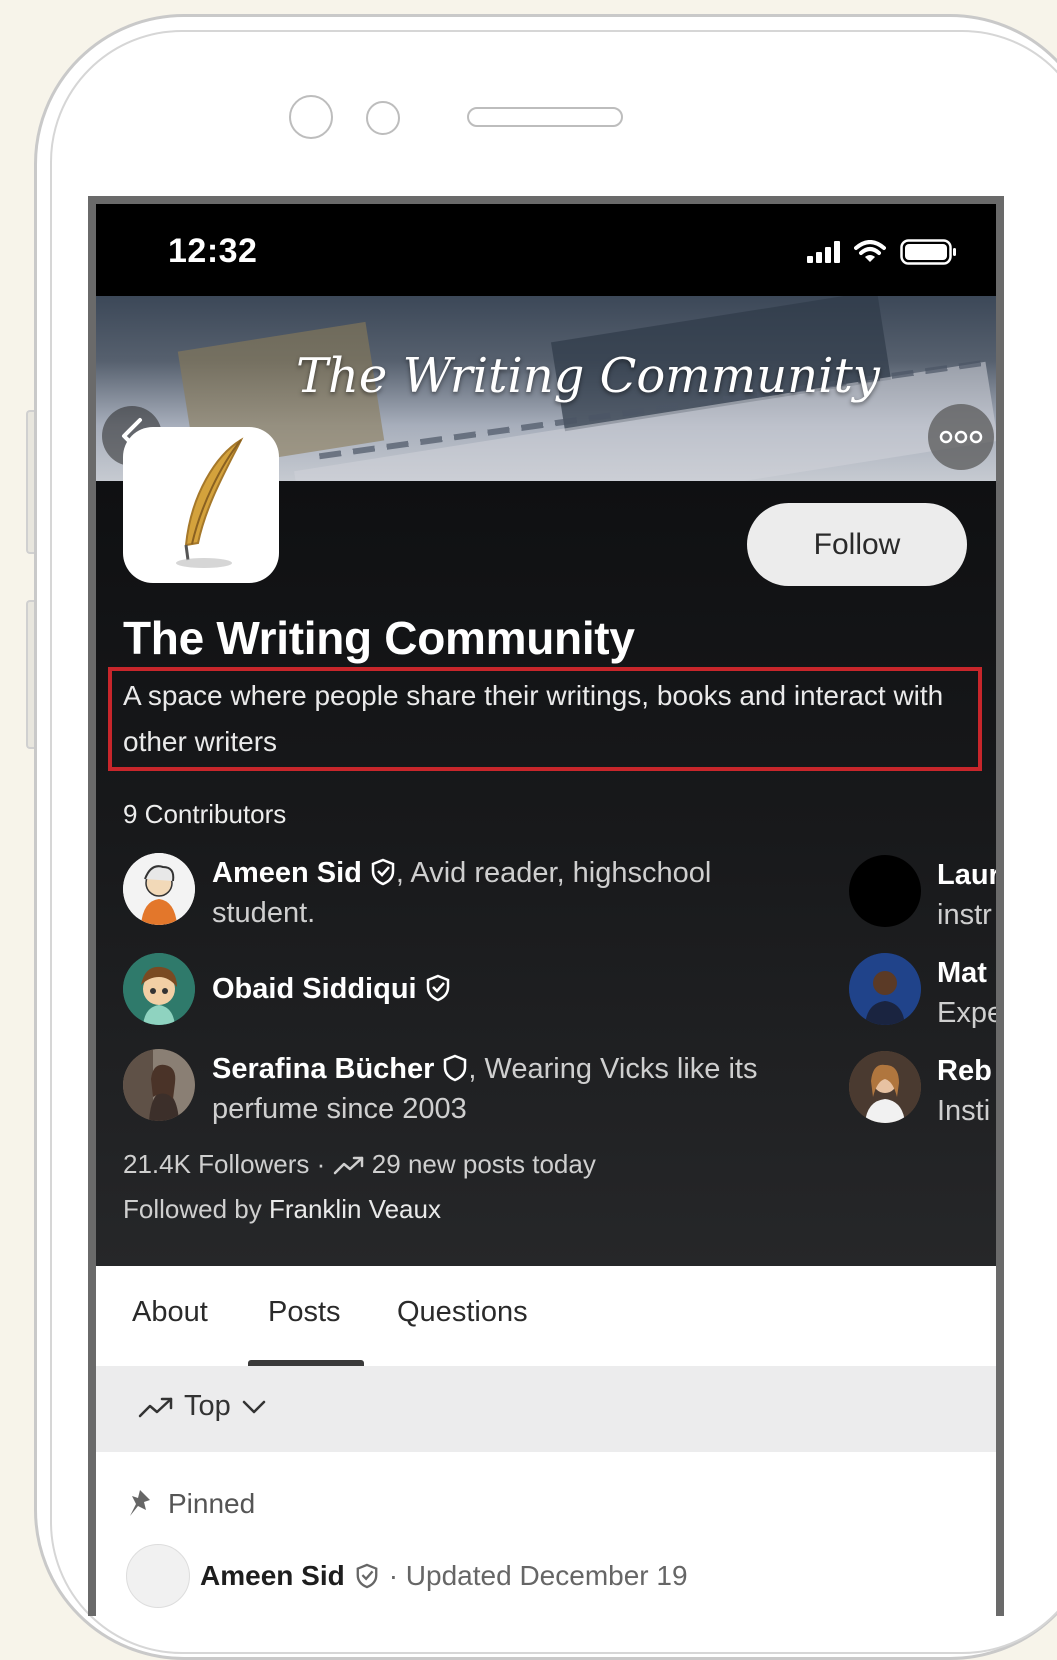 This screenshot has height=1660, width=1057. What do you see at coordinates (455, 1068) in the screenshot?
I see `shield-icon` at bounding box center [455, 1068].